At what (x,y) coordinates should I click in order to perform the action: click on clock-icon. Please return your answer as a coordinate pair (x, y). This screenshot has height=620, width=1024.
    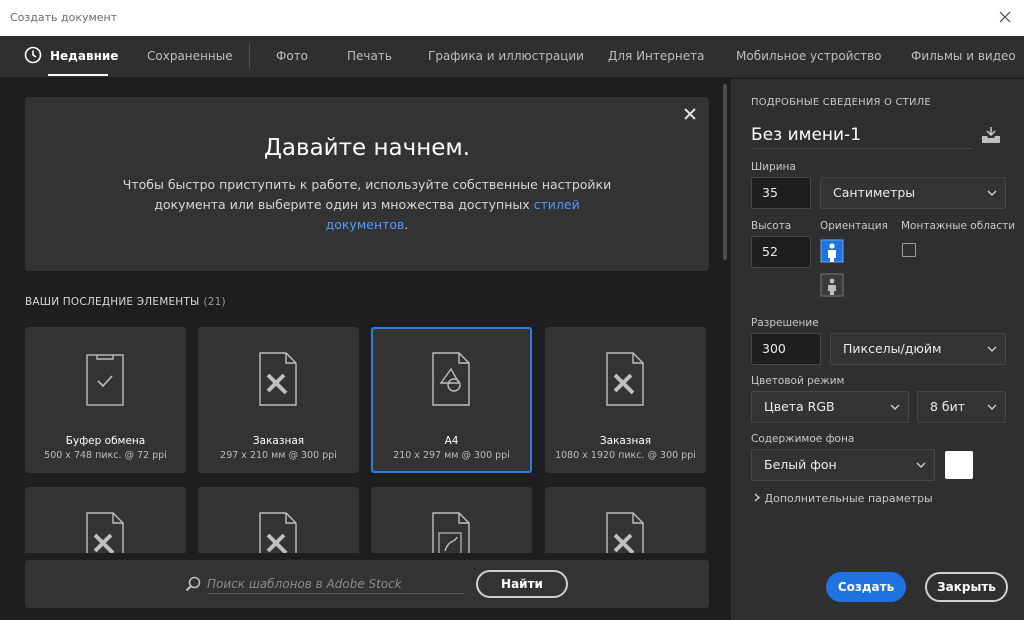
    Looking at the image, I should click on (33, 55).